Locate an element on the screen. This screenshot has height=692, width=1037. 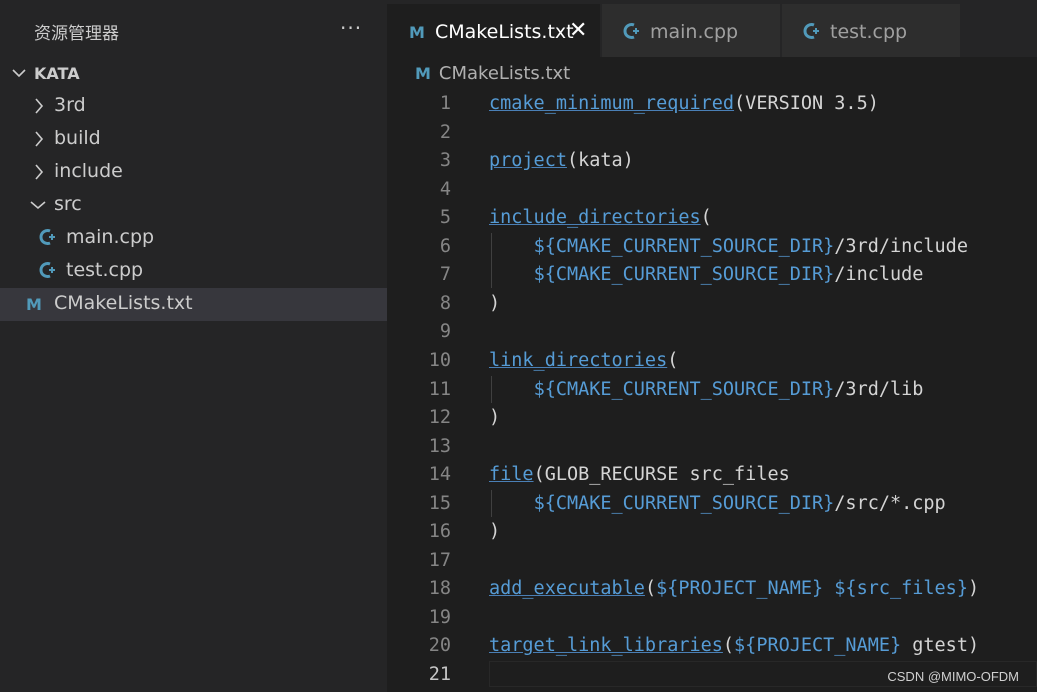
code-line: 9 is located at coordinates (712, 332).